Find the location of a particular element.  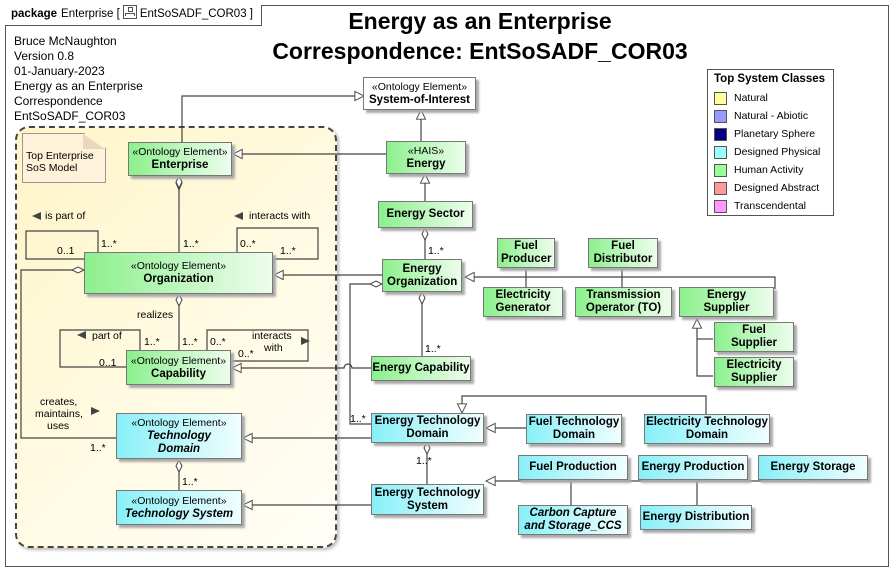

element-electricity-supplier: Electricity Supplier is located at coordinates (754, 372).